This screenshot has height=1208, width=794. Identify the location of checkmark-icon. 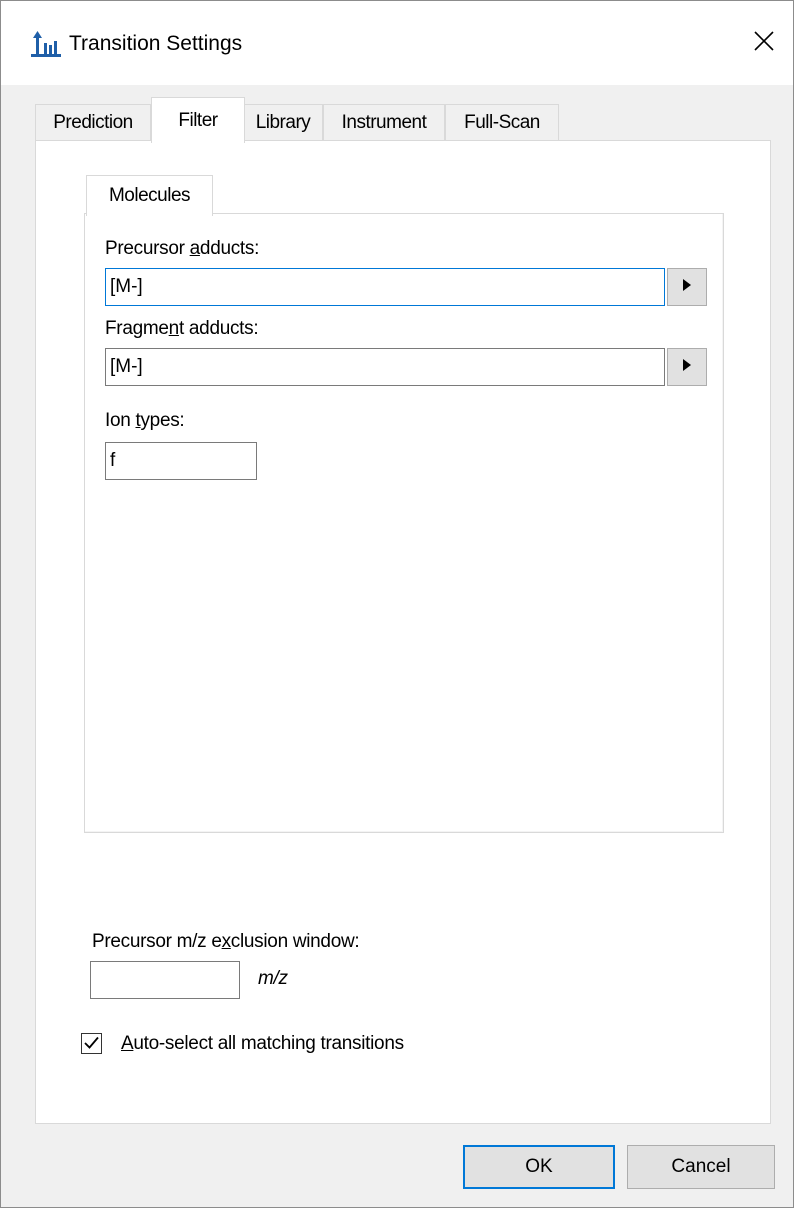
(91, 1044).